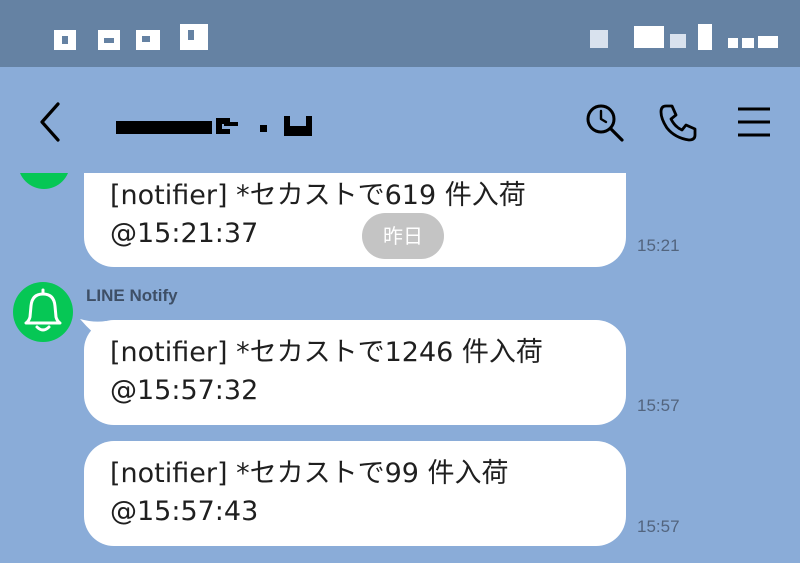 This screenshot has width=800, height=563. I want to click on back-button, so click(50, 122).